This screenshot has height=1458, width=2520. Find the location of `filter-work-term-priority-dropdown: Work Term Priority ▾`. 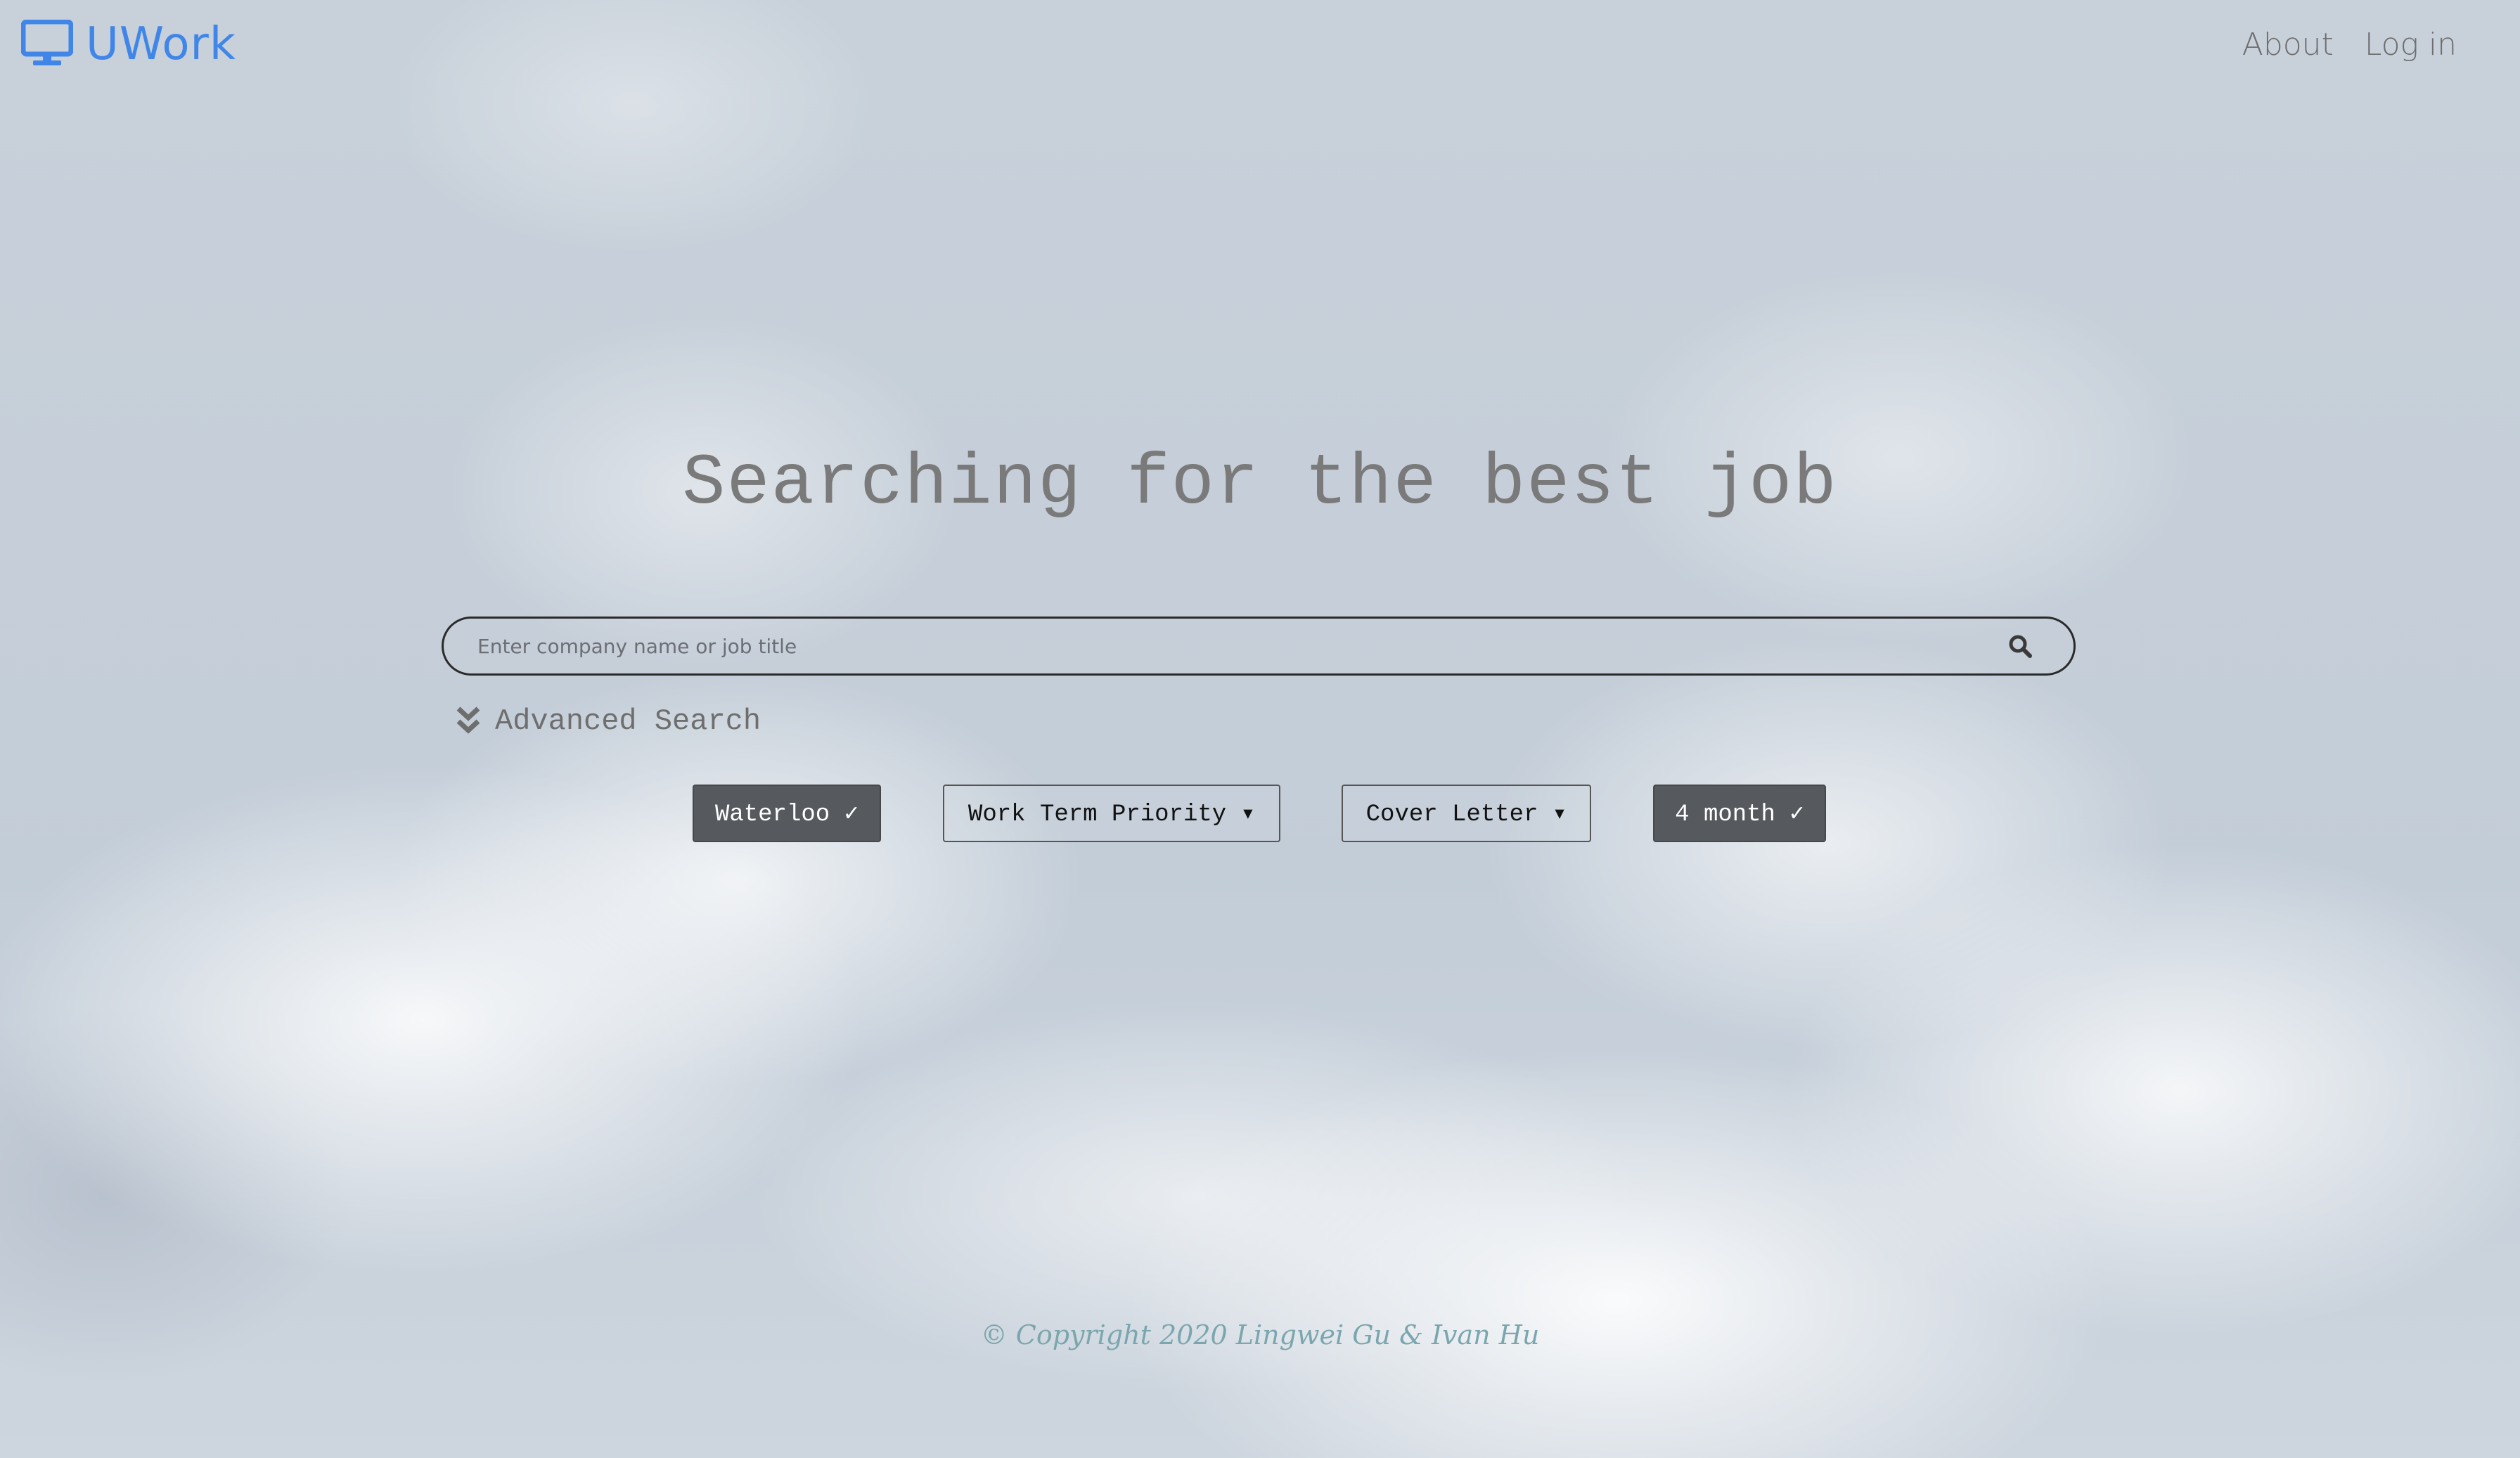

filter-work-term-priority-dropdown: Work Term Priority ▾ is located at coordinates (1111, 813).